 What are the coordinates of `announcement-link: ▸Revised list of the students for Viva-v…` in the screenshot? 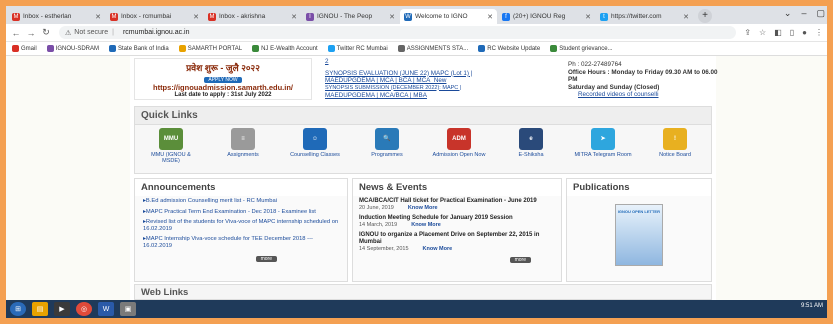 It's located at (241, 225).